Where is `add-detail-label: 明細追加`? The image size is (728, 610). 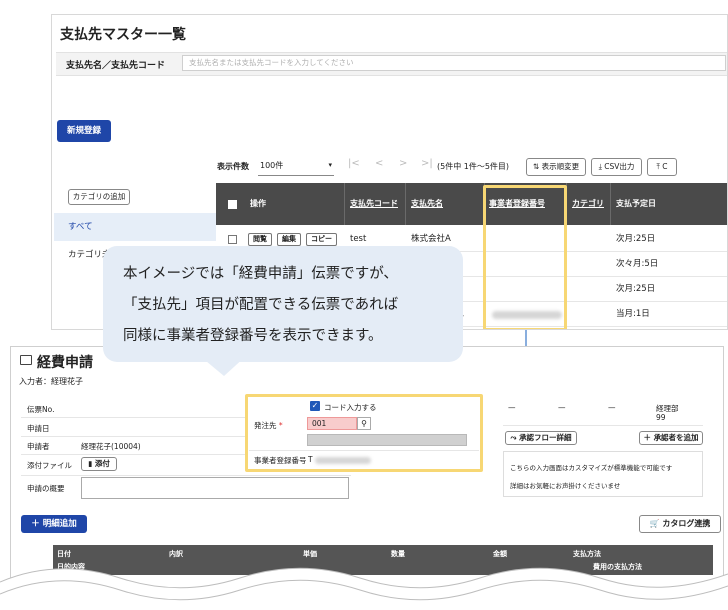 add-detail-label: 明細追加 is located at coordinates (59, 524).